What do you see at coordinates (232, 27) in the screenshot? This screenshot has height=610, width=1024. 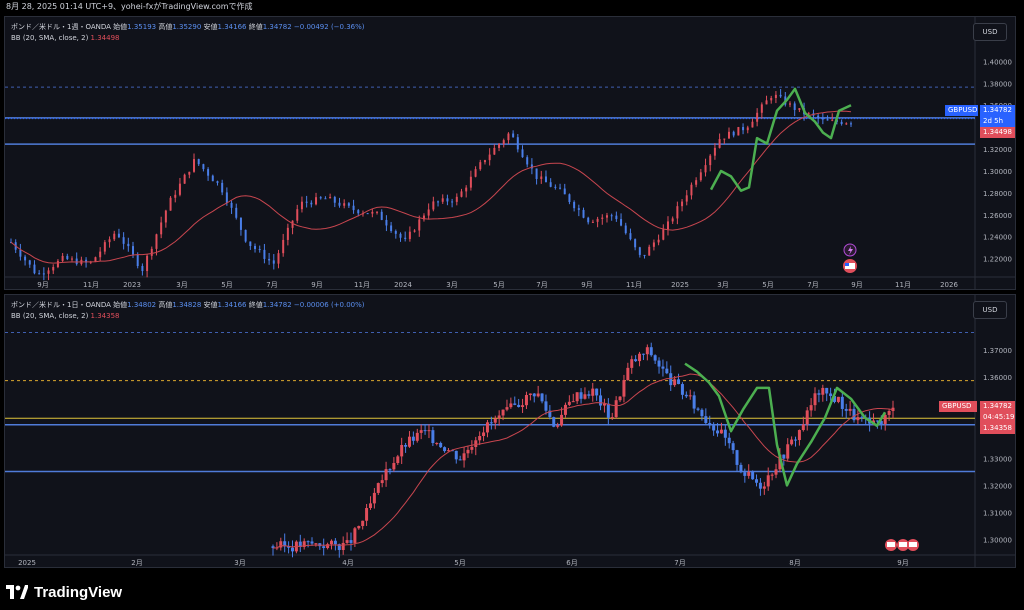 I see `low-value: 1.34166` at bounding box center [232, 27].